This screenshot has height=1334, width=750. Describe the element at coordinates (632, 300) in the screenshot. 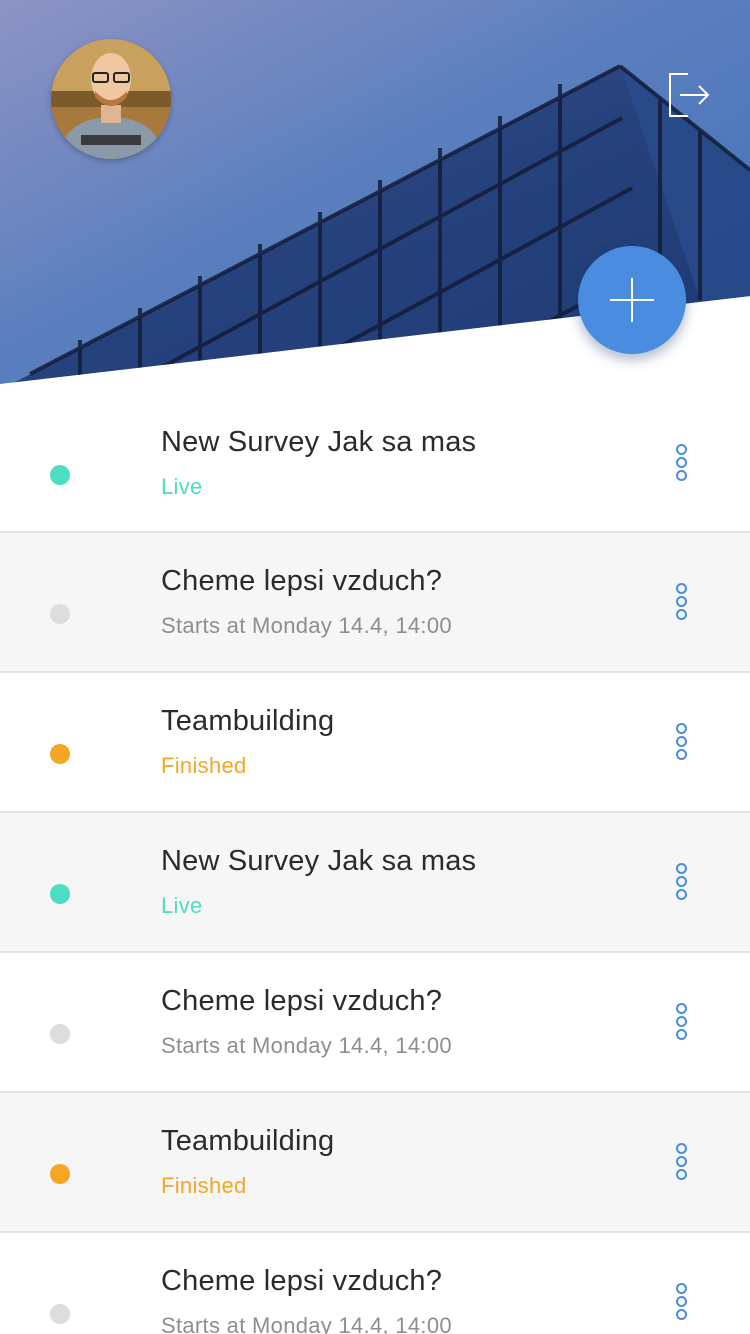

I see `add-survey-button` at that location.